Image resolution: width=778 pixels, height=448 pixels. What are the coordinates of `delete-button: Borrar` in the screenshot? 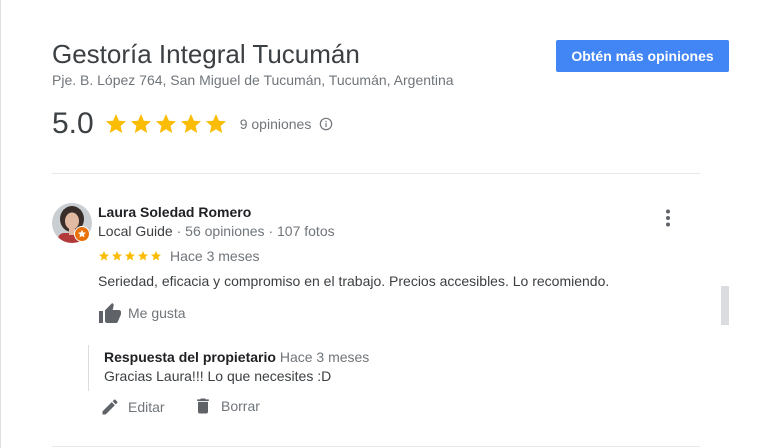 It's located at (226, 406).